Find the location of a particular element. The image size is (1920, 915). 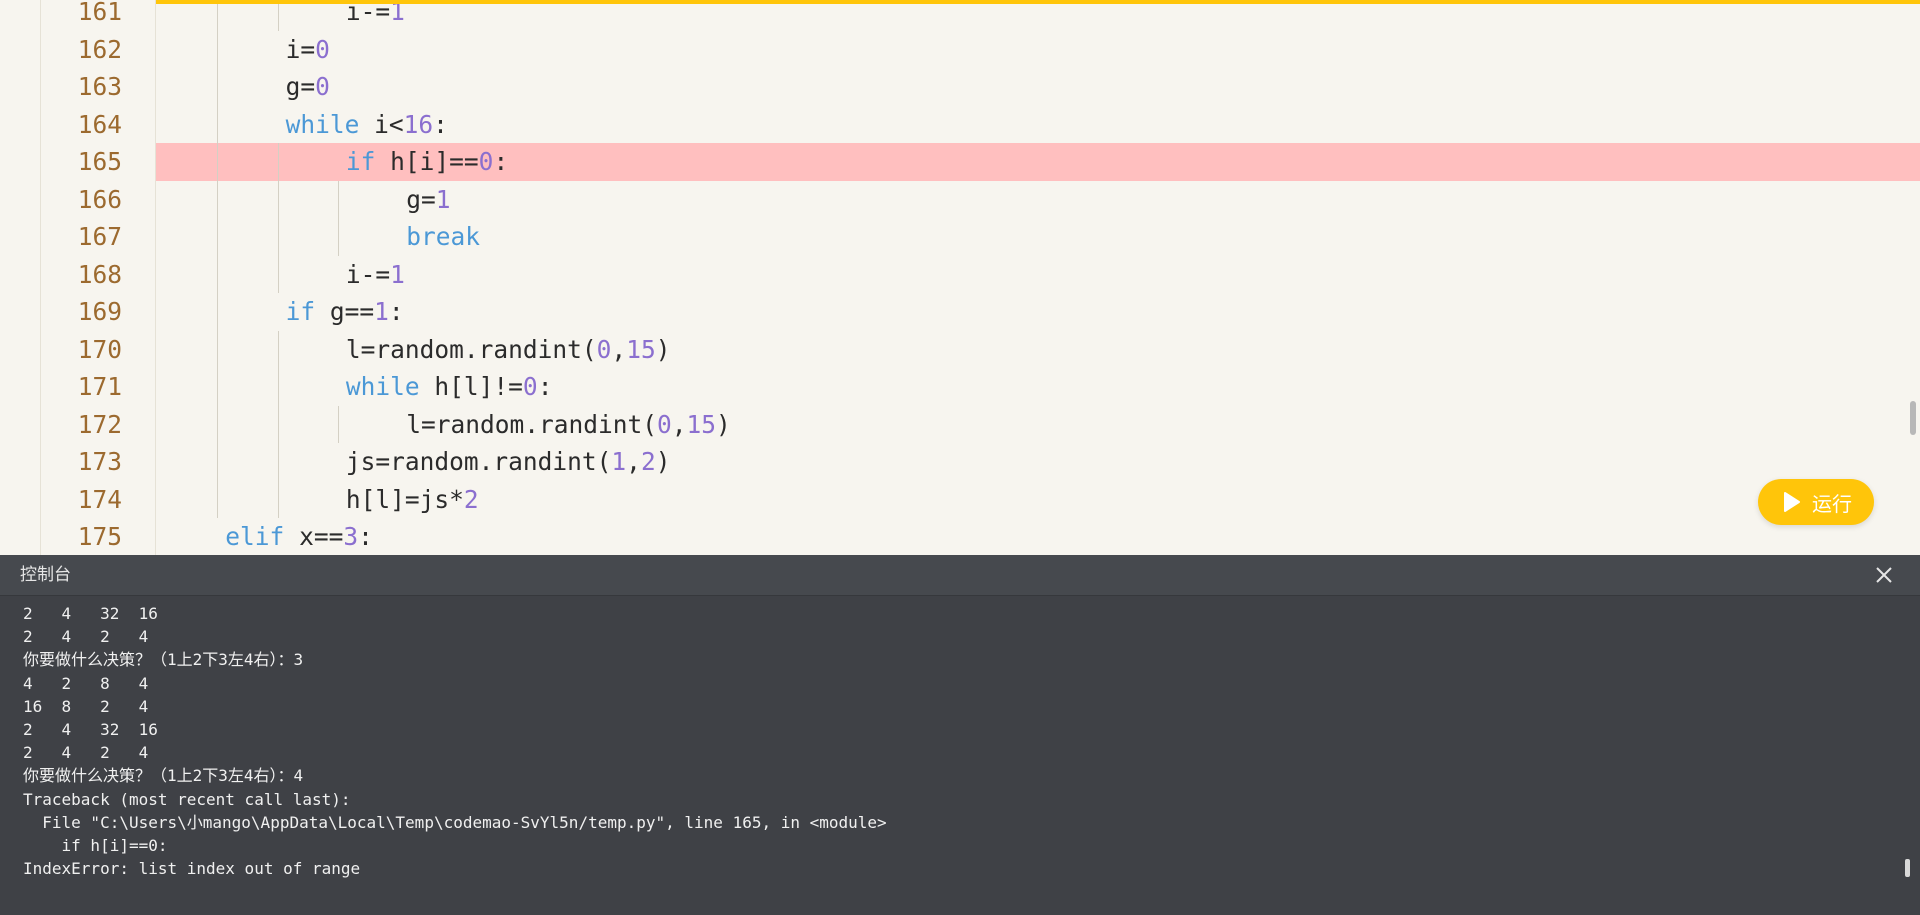

number-token: 3 is located at coordinates (351, 536).